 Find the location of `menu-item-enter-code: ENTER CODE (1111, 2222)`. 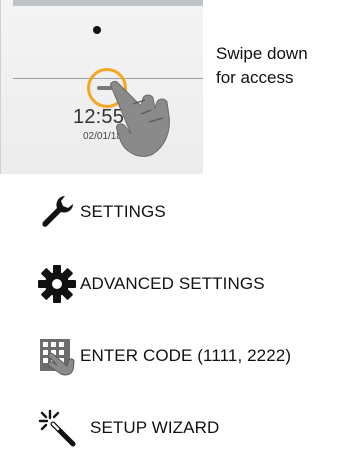

menu-item-enter-code: ENTER CODE (1111, 2222) is located at coordinates (162, 356).